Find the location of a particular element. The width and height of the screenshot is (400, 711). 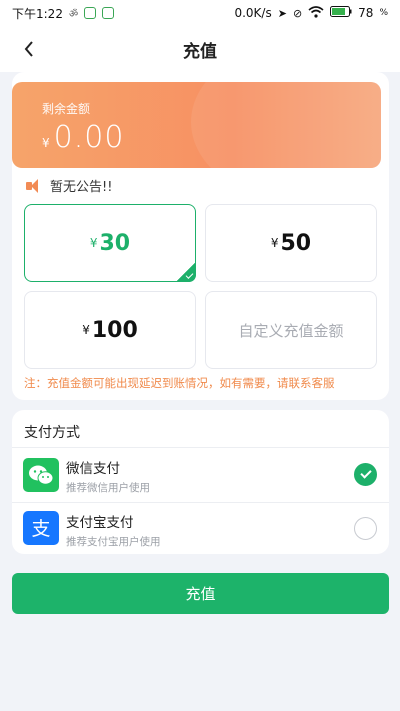

amount-option-30: ¥ 30 is located at coordinates (110, 243).